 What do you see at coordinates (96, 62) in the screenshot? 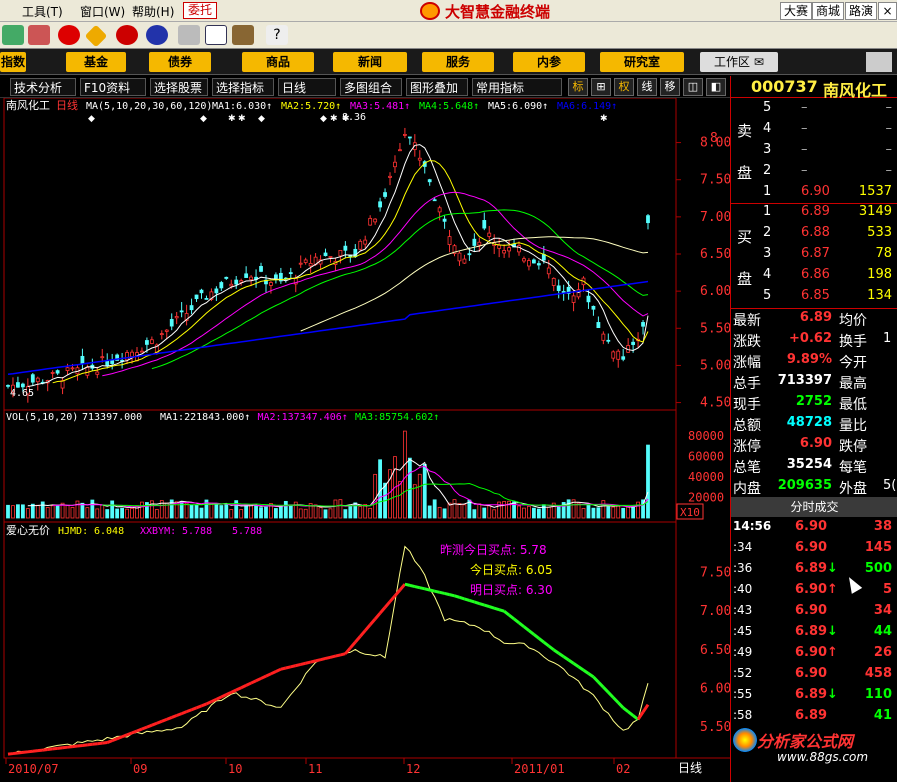
I see `nav-fund: 基金` at bounding box center [96, 62].